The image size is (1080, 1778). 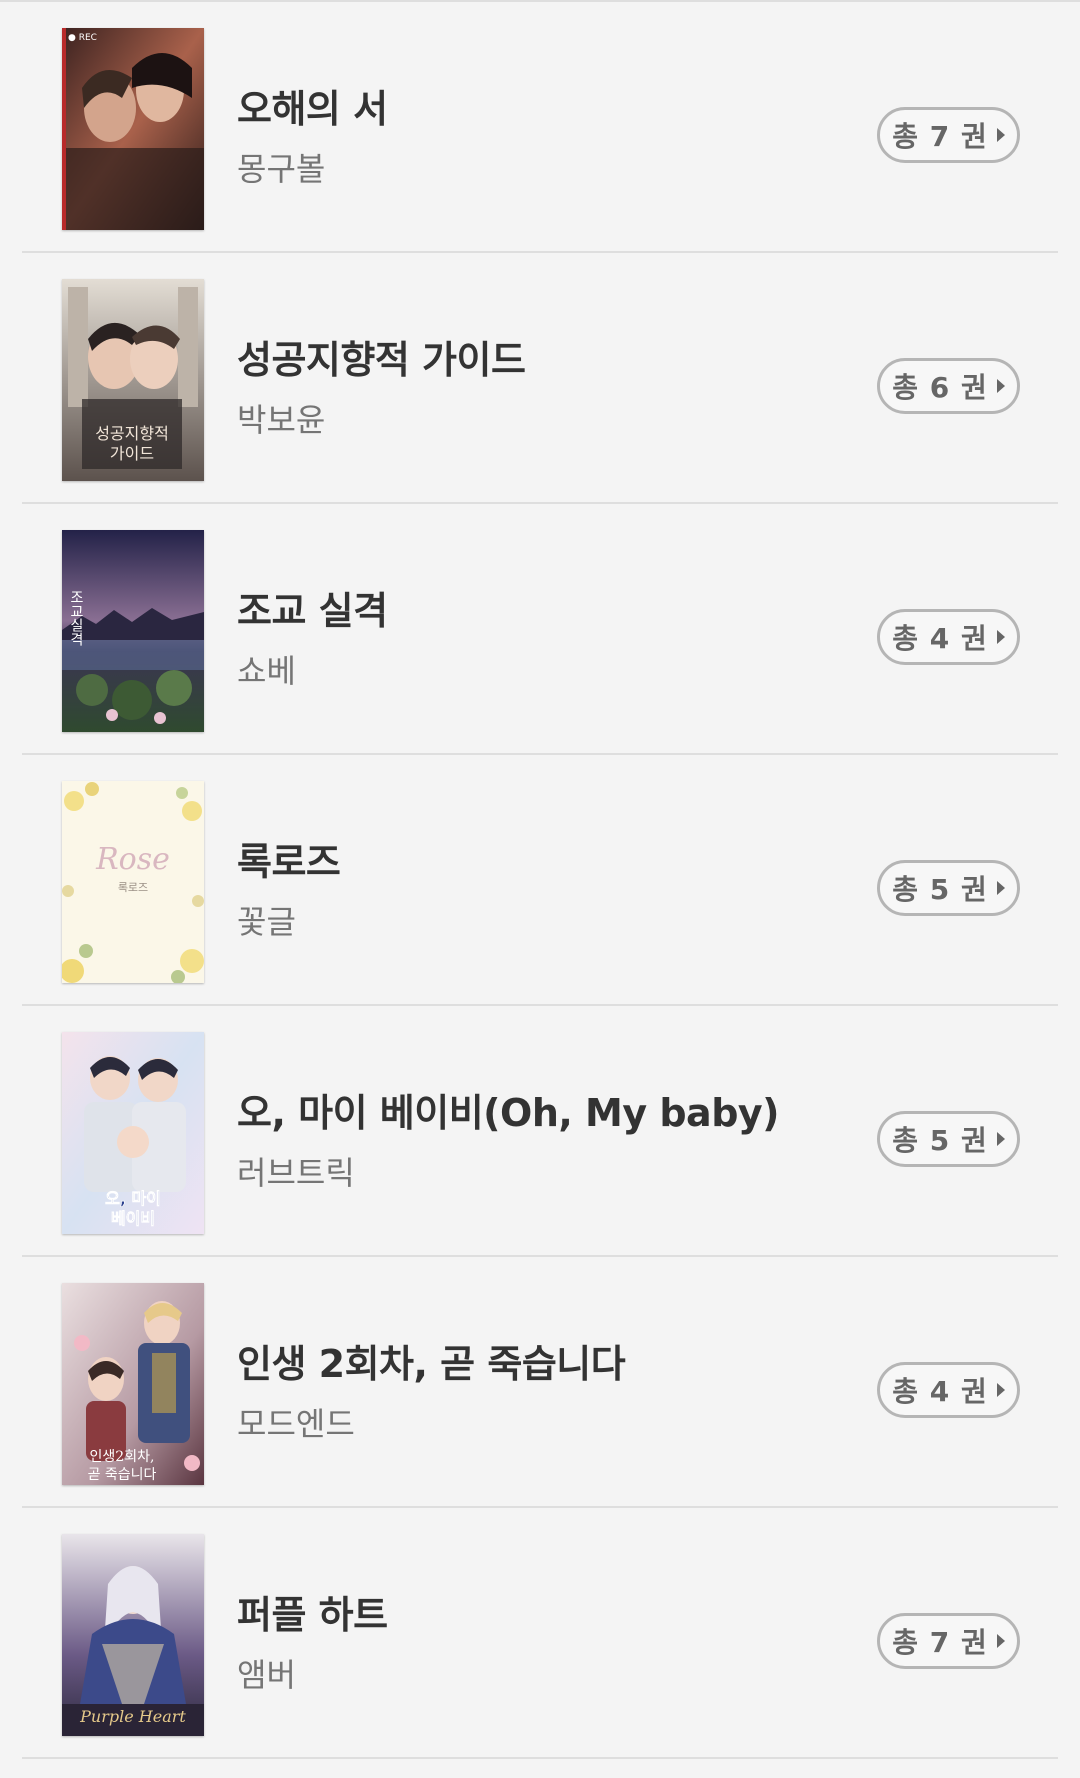 I want to click on svg-text: Rose, so click(x=132, y=859).